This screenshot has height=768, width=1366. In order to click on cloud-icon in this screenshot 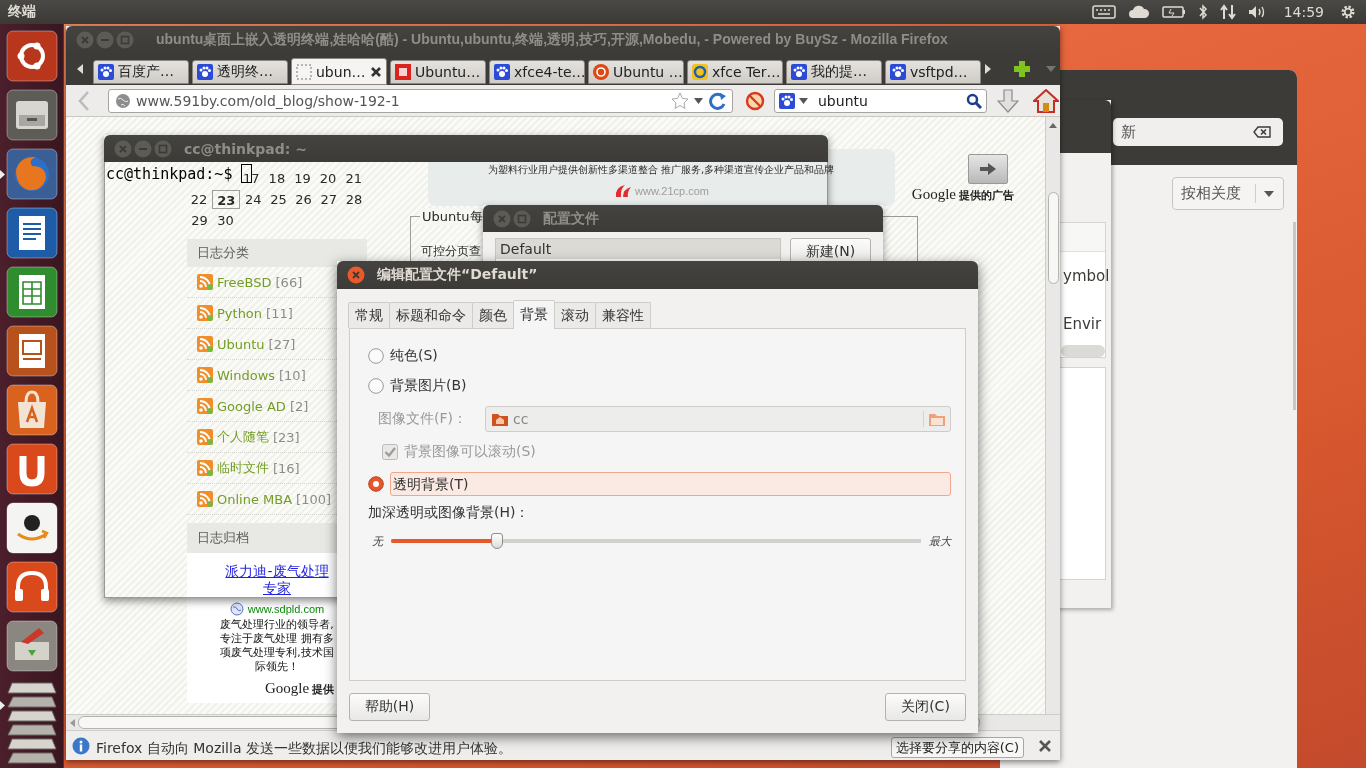, I will do `click(1138, 12)`.